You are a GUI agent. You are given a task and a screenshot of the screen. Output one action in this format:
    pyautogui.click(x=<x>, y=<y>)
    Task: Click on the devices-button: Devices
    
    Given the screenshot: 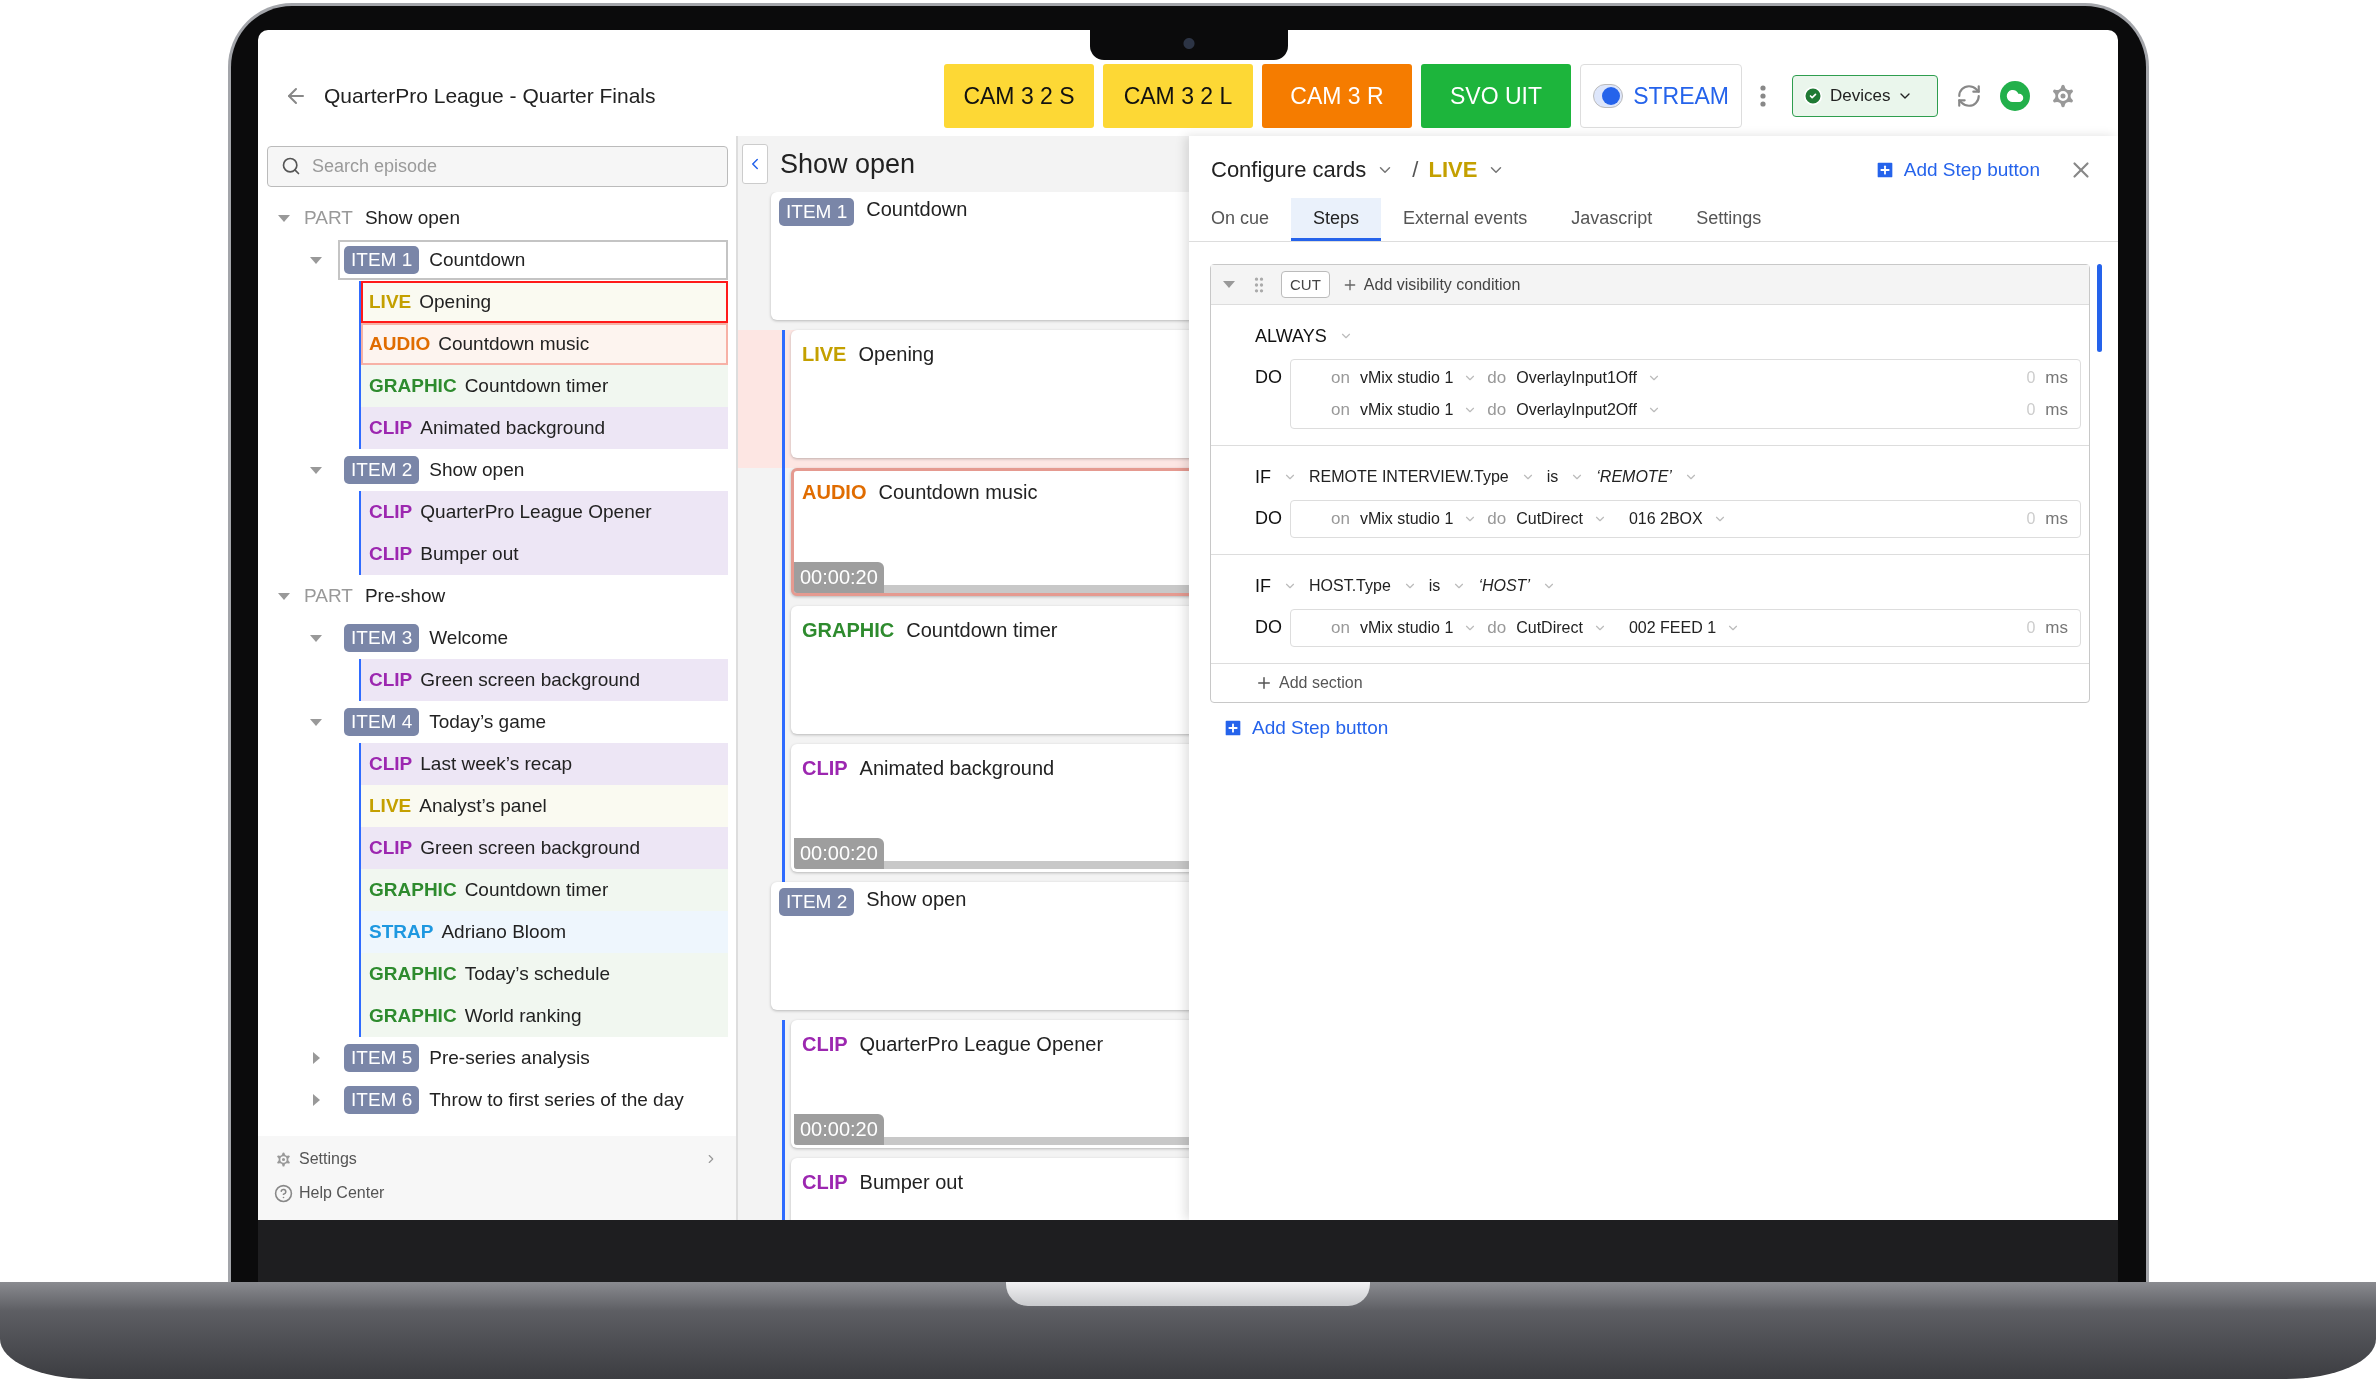 What is the action you would take?
    pyautogui.click(x=1865, y=96)
    